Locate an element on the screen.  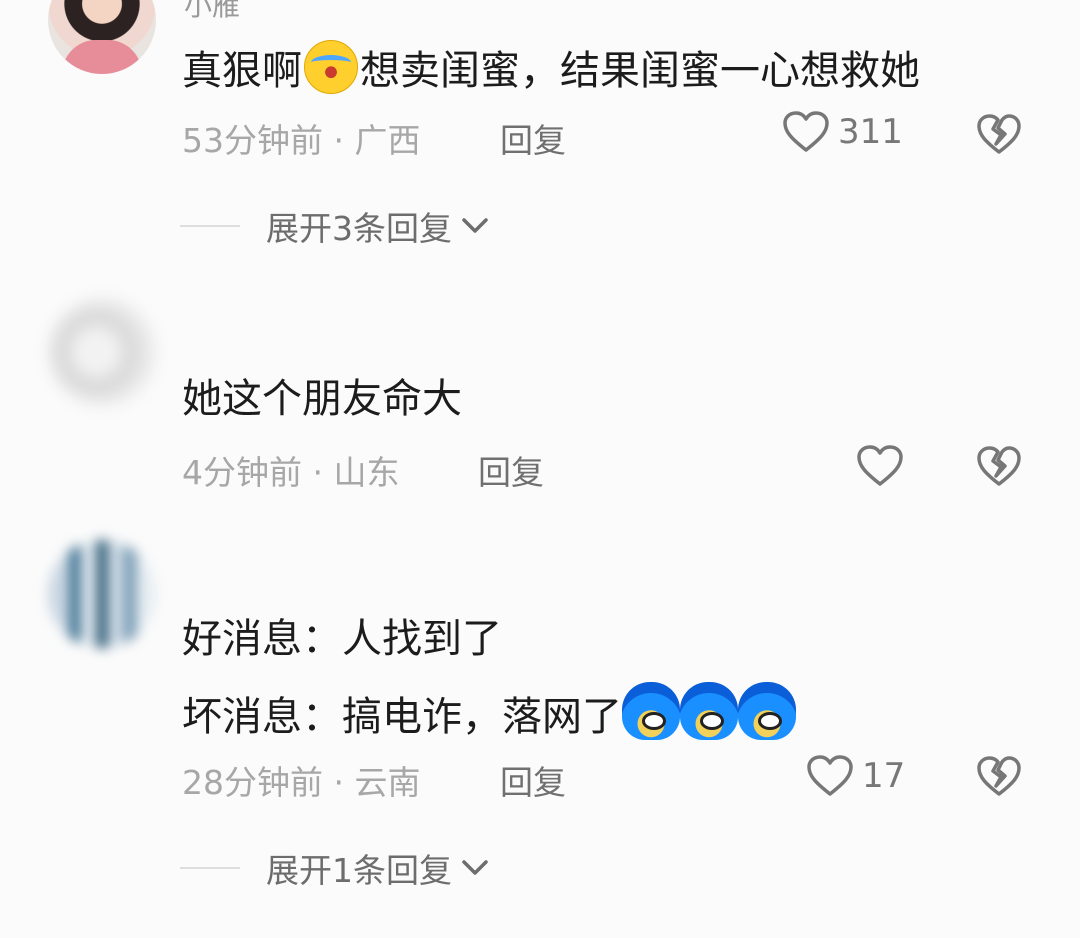
like-count: 17 is located at coordinates (884, 776).